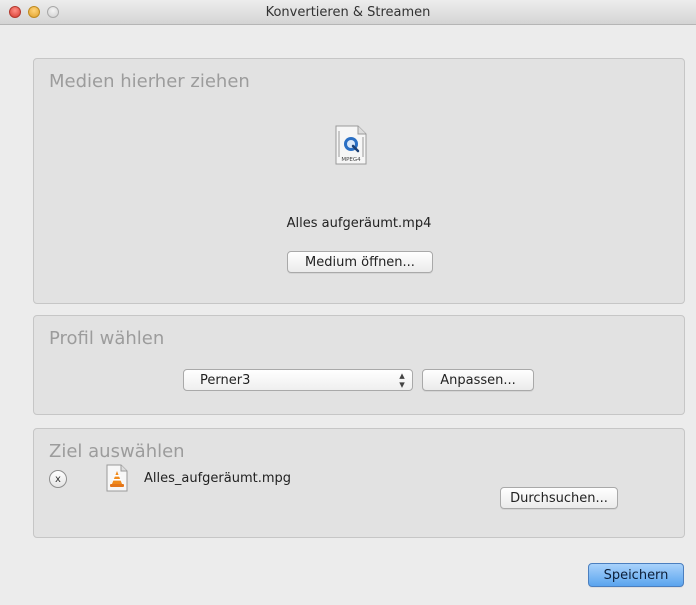 This screenshot has height=605, width=696. Describe the element at coordinates (149, 81) in the screenshot. I see `media-drop-heading: Medien hierher ziehen` at that location.